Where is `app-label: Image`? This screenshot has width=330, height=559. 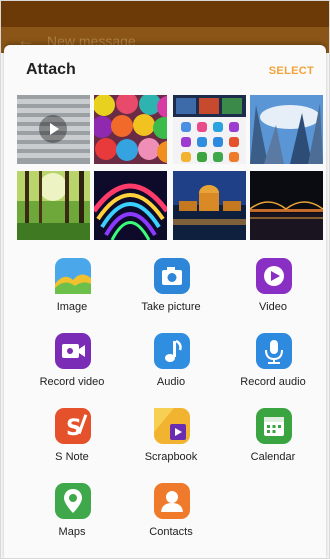 app-label: Image is located at coordinates (72, 307).